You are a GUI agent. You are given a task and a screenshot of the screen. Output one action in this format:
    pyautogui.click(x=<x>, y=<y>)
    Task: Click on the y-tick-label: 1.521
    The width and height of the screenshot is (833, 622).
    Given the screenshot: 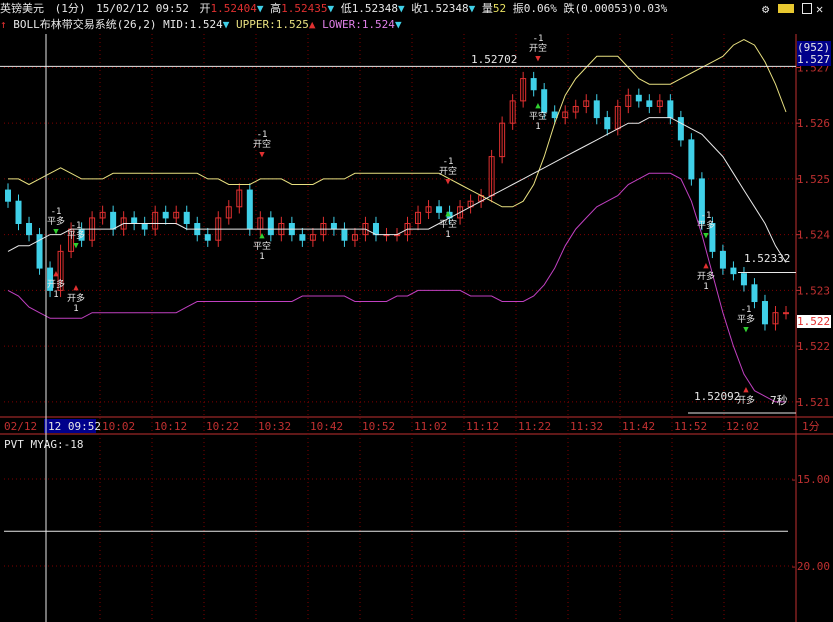 What is the action you would take?
    pyautogui.click(x=813, y=402)
    